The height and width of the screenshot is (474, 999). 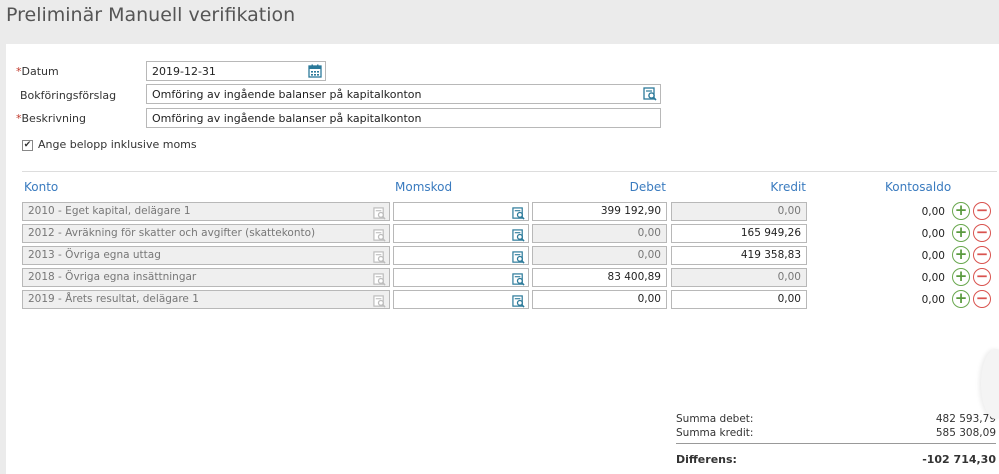 I want to click on differens-label: Differens:, so click(x=706, y=459).